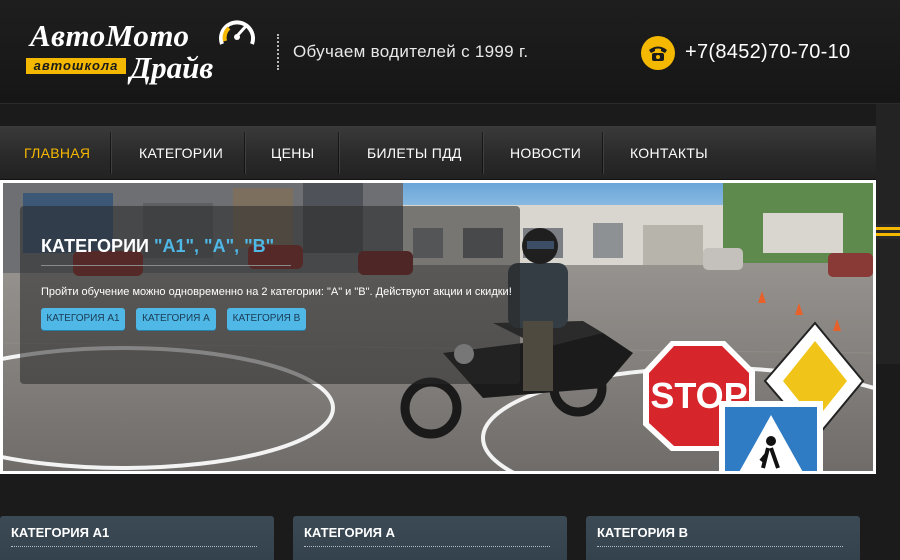 This screenshot has height=560, width=900. I want to click on hero-button-category-a: КАТЕГОРИЯ А, so click(176, 319).